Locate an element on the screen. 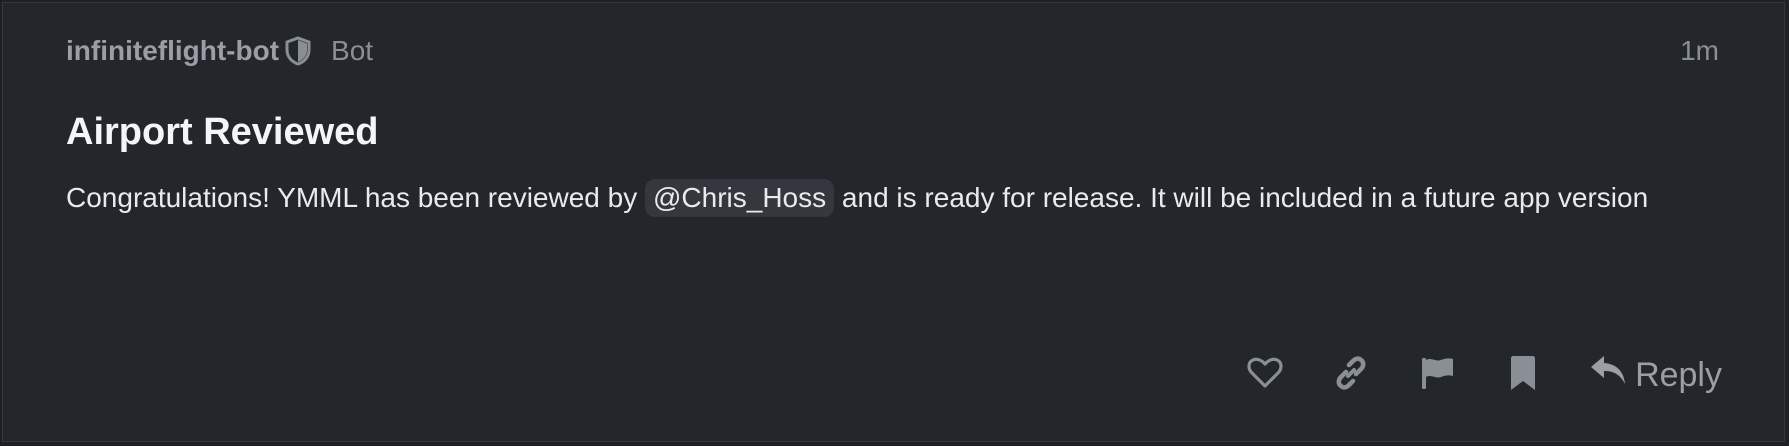 The image size is (1789, 446). bookmark-icon is located at coordinates (1523, 375).